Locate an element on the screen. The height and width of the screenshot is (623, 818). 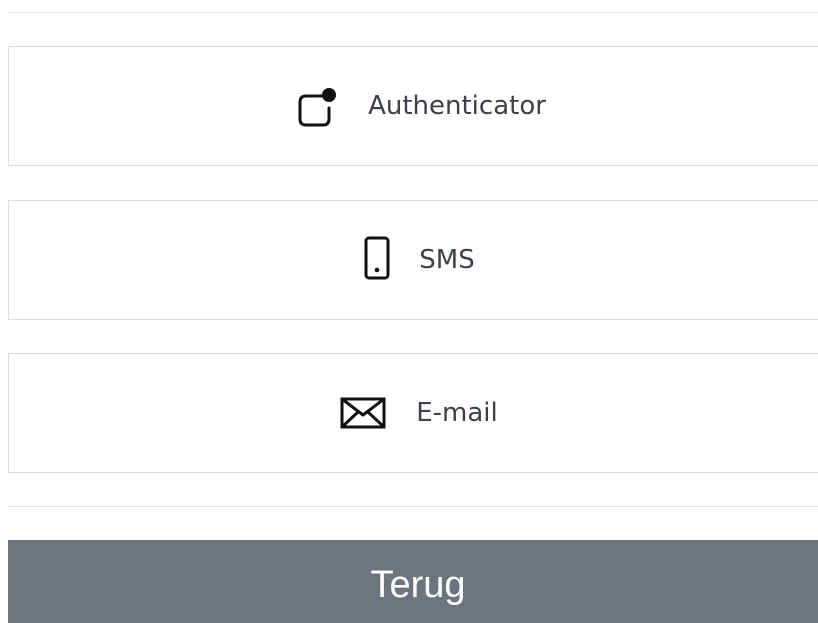
top-divider is located at coordinates (413, 12).